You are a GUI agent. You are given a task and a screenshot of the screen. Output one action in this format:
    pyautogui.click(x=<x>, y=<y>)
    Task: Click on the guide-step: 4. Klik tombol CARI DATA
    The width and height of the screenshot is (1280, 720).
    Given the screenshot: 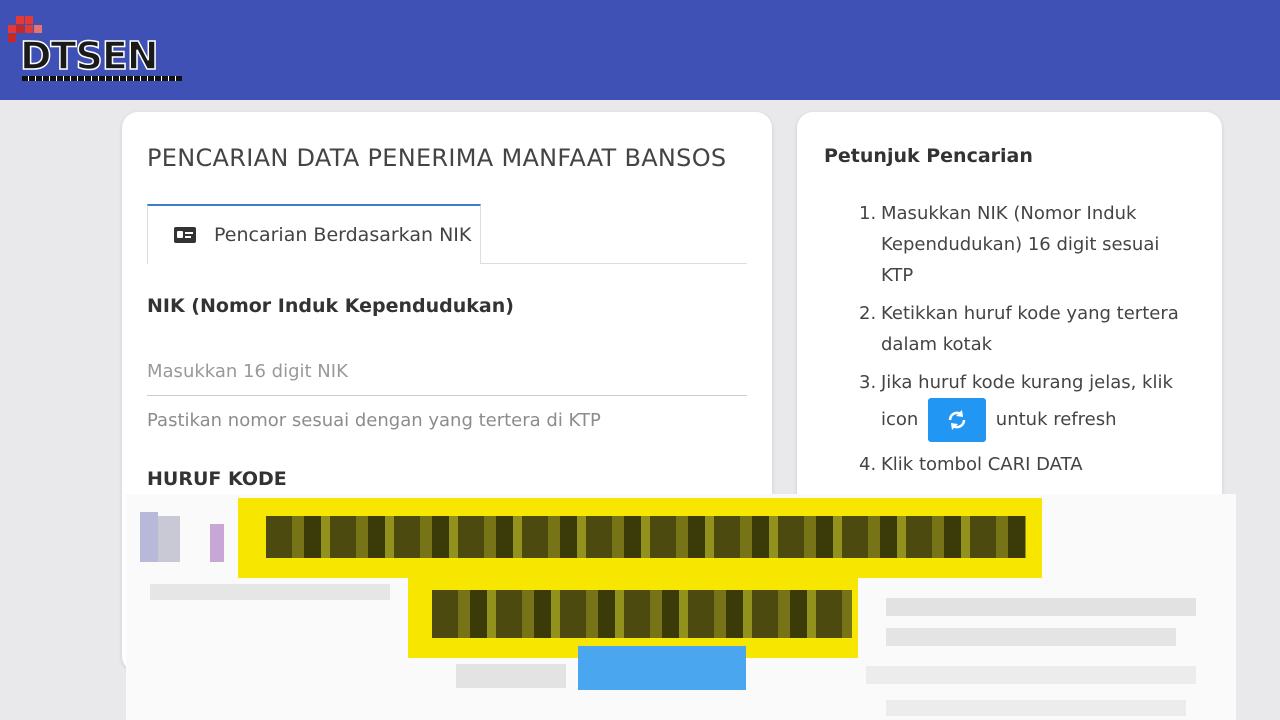 What is the action you would take?
    pyautogui.click(x=971, y=464)
    